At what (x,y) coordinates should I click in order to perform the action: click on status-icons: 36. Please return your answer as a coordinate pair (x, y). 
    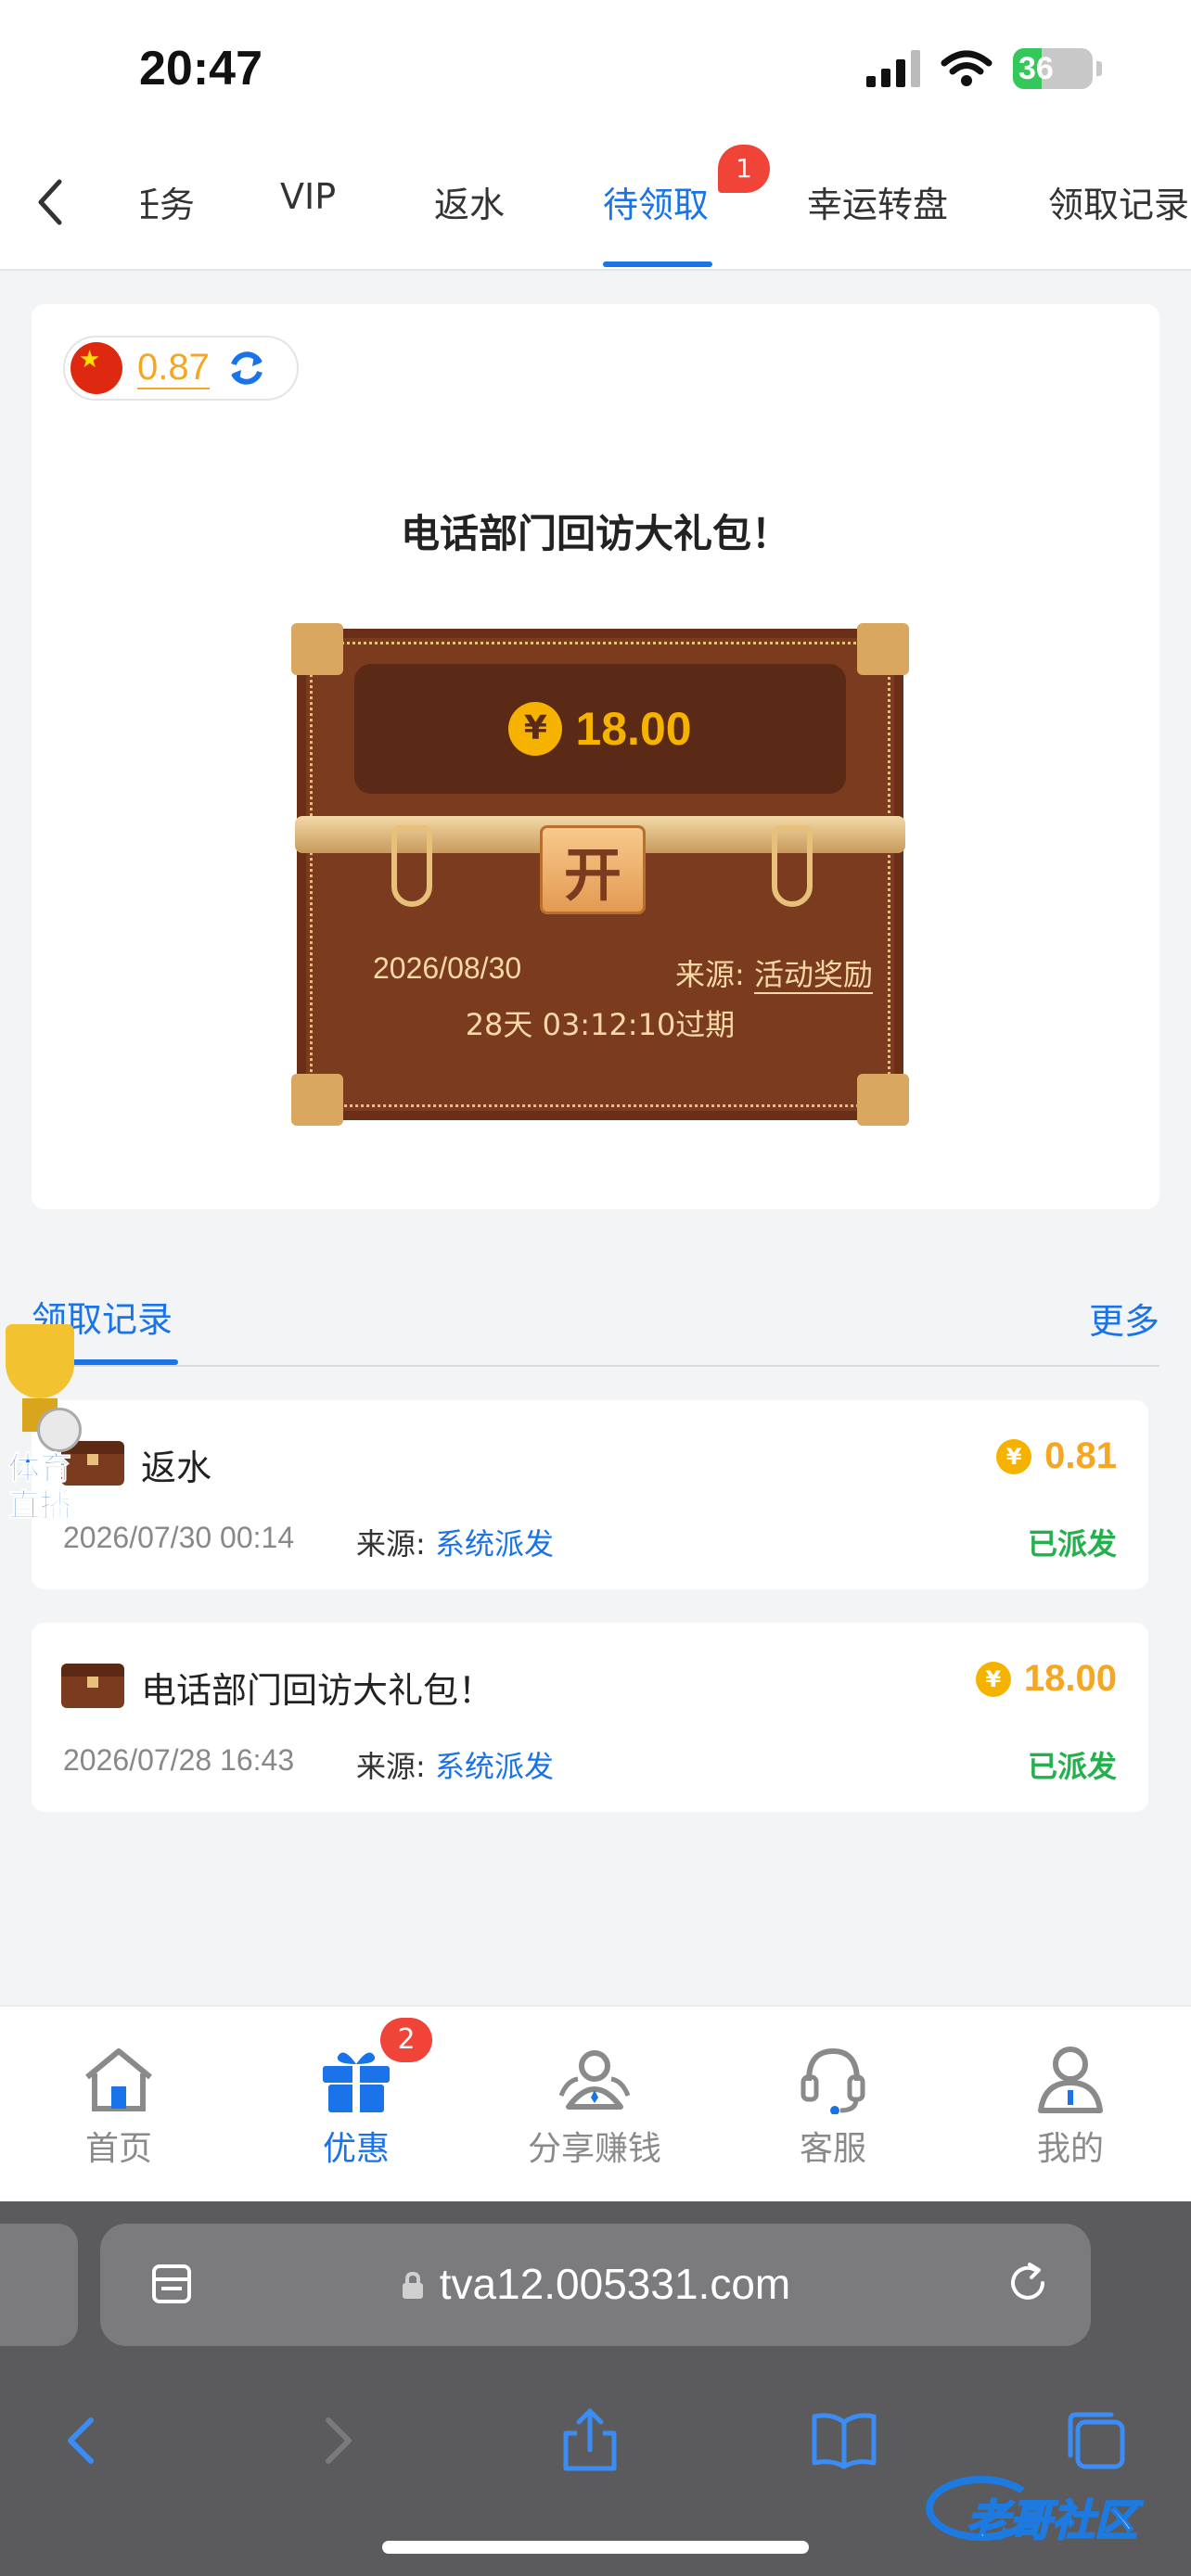
    Looking at the image, I should click on (984, 68).